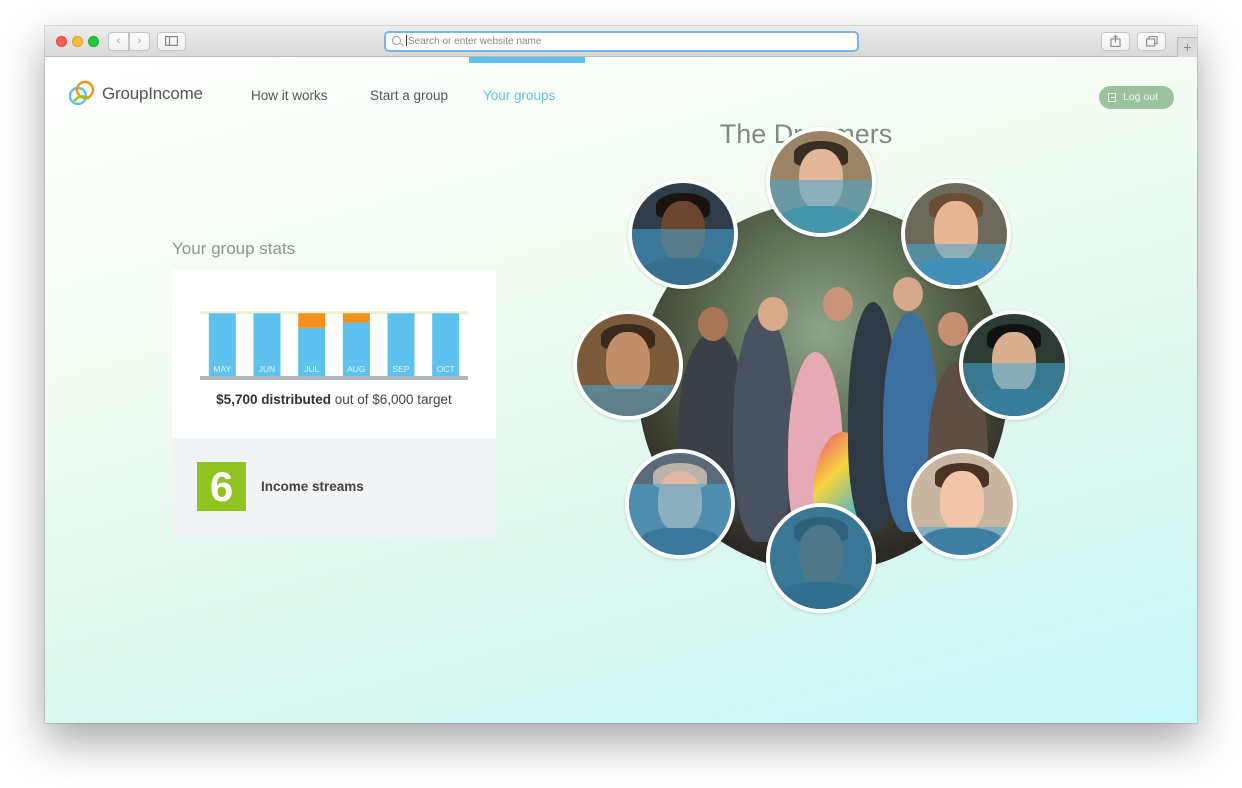 The width and height of the screenshot is (1242, 788). Describe the element at coordinates (821, 182) in the screenshot. I see `member-avatar-top` at that location.